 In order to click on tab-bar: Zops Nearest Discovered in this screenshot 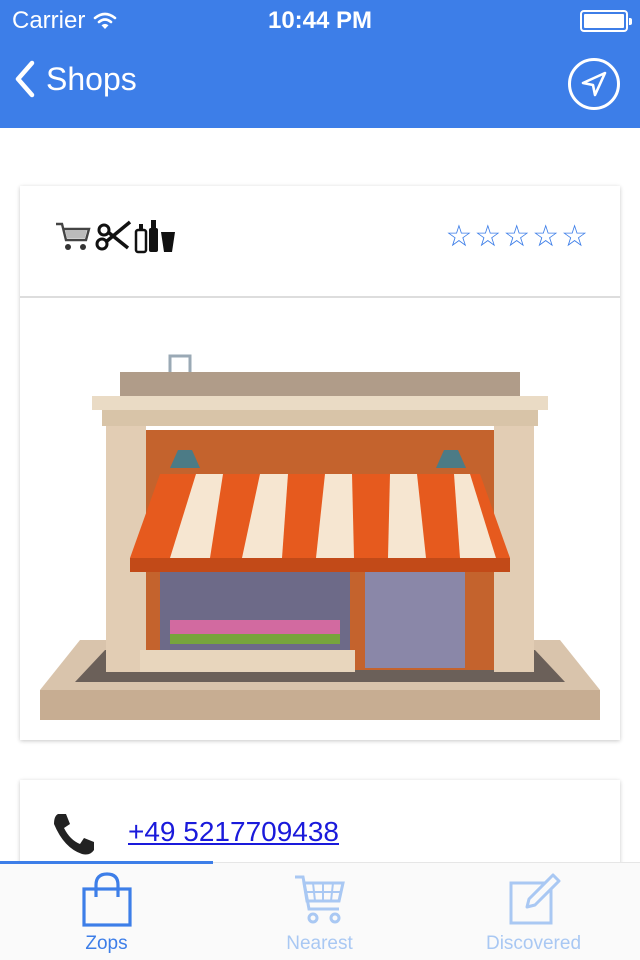, I will do `click(320, 910)`.